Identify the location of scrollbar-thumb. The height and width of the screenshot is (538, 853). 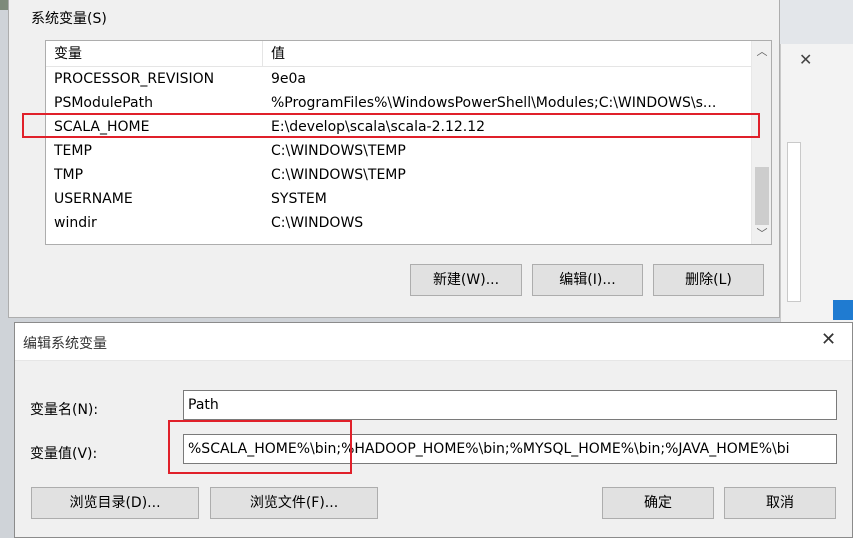
(762, 196).